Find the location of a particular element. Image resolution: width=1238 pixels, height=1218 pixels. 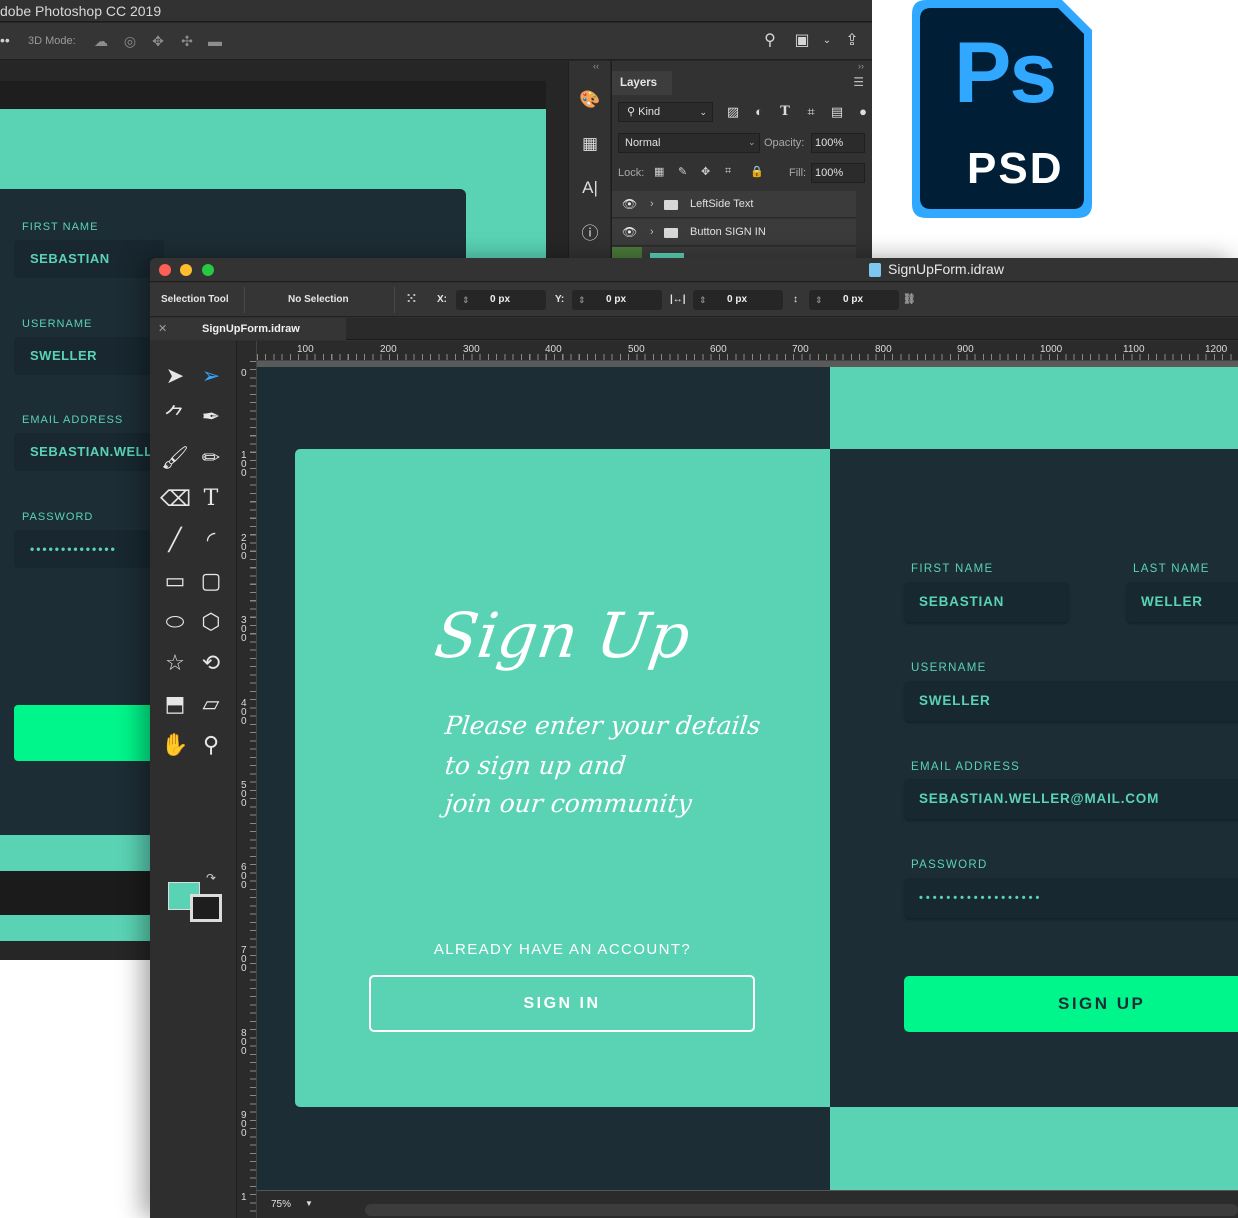

close-icon: ✕ is located at coordinates (162, 329).